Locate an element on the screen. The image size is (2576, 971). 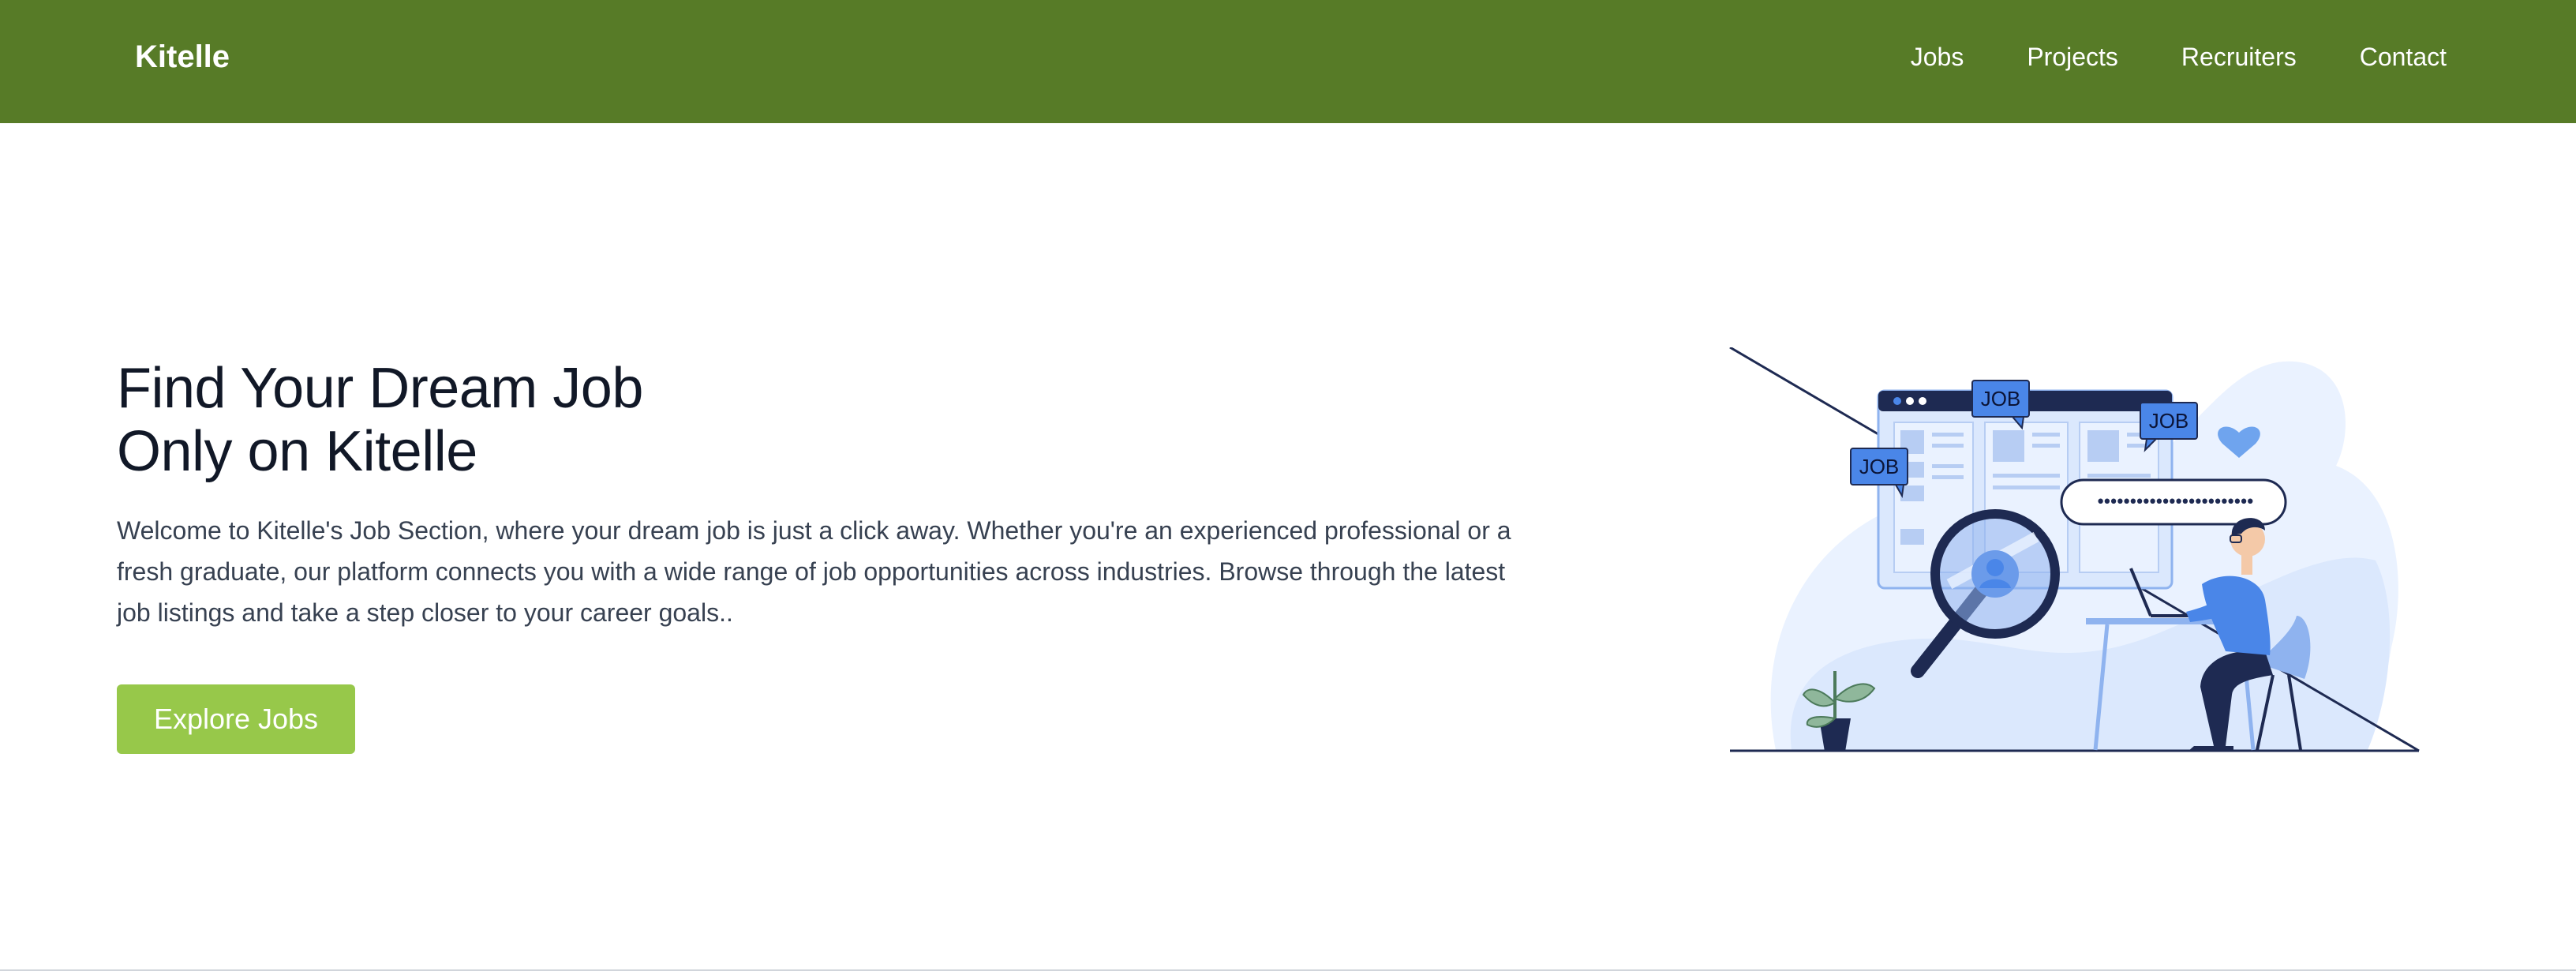
brand-logo: Kitelle is located at coordinates (182, 57).